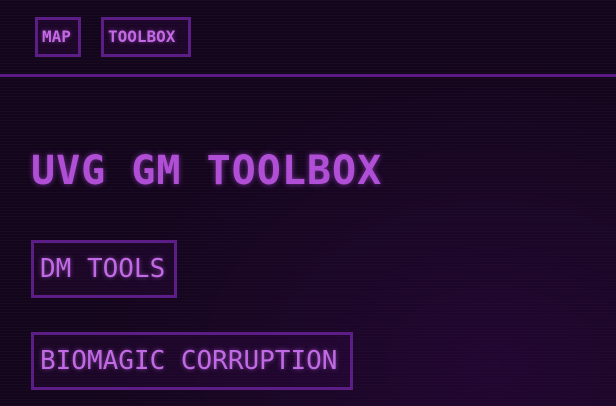 This screenshot has width=616, height=406. What do you see at coordinates (58, 37) in the screenshot?
I see `nav-map-button: MAP` at bounding box center [58, 37].